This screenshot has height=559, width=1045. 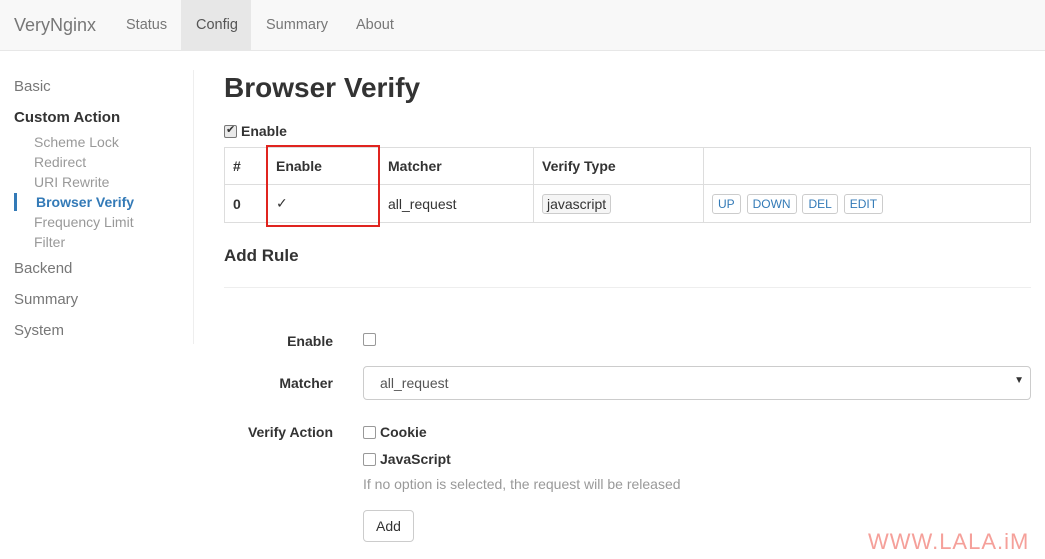 What do you see at coordinates (414, 383) in the screenshot?
I see `matcher-select-value: all_request` at bounding box center [414, 383].